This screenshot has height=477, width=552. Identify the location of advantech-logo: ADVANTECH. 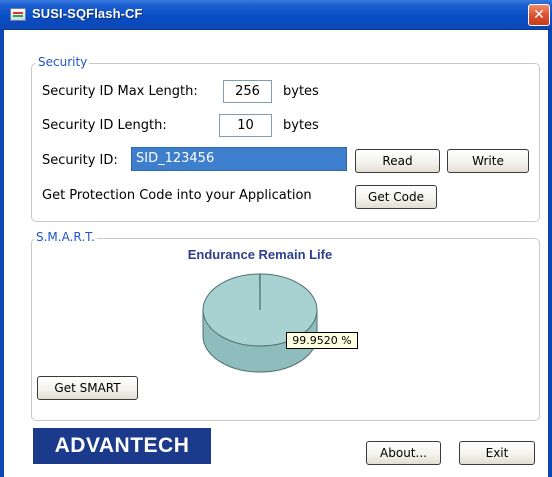
(122, 446).